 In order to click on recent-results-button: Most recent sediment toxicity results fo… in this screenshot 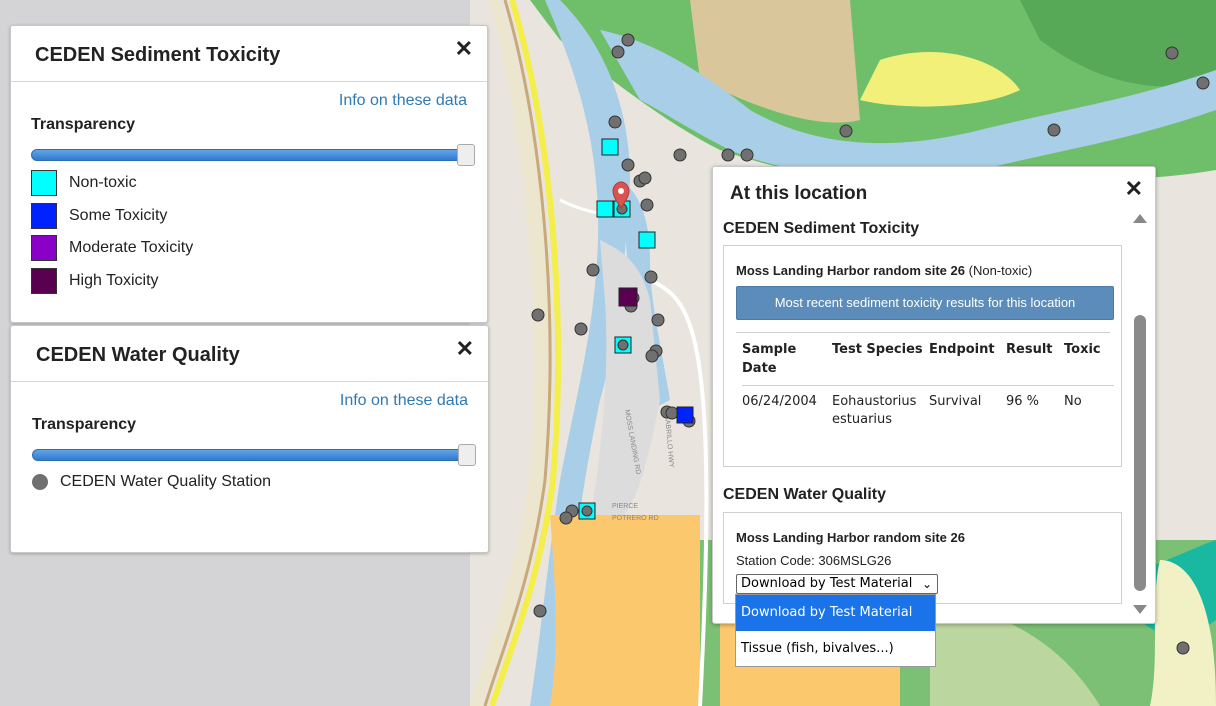, I will do `click(925, 303)`.